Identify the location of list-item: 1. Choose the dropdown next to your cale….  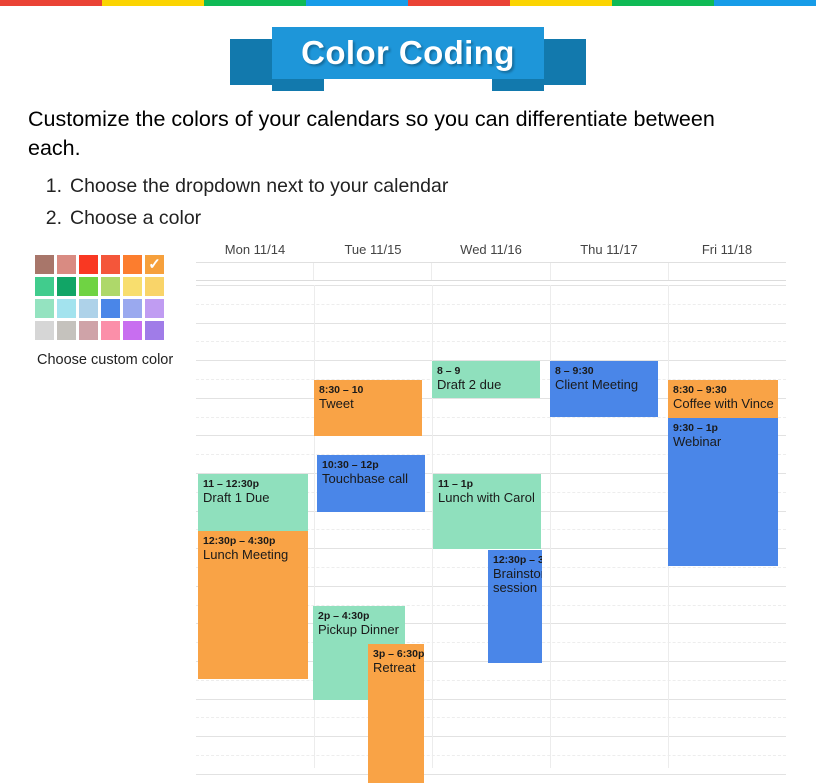
(374, 186).